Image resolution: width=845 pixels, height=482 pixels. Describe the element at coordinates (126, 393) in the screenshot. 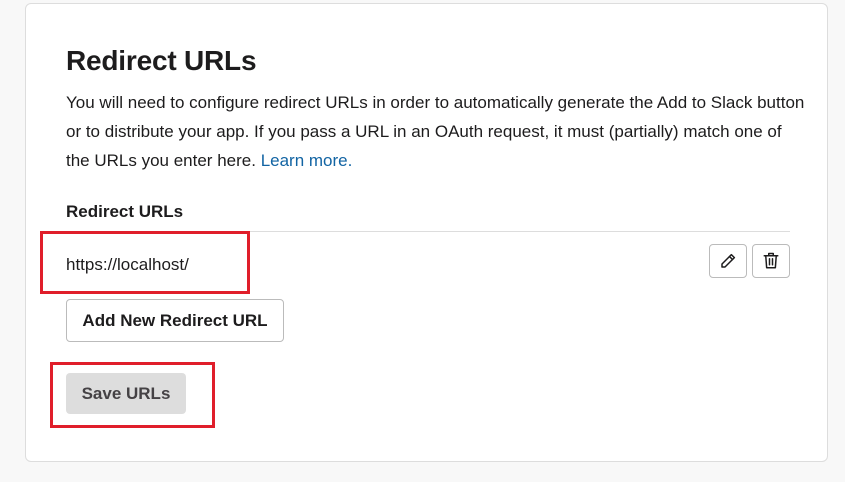

I see `save-urls-button: Save URLs` at that location.